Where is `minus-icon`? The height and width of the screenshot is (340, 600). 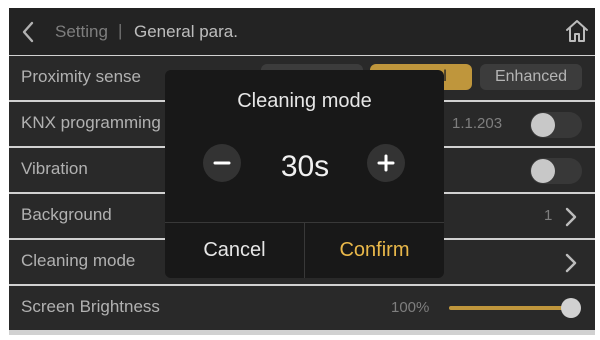
minus-icon is located at coordinates (222, 163).